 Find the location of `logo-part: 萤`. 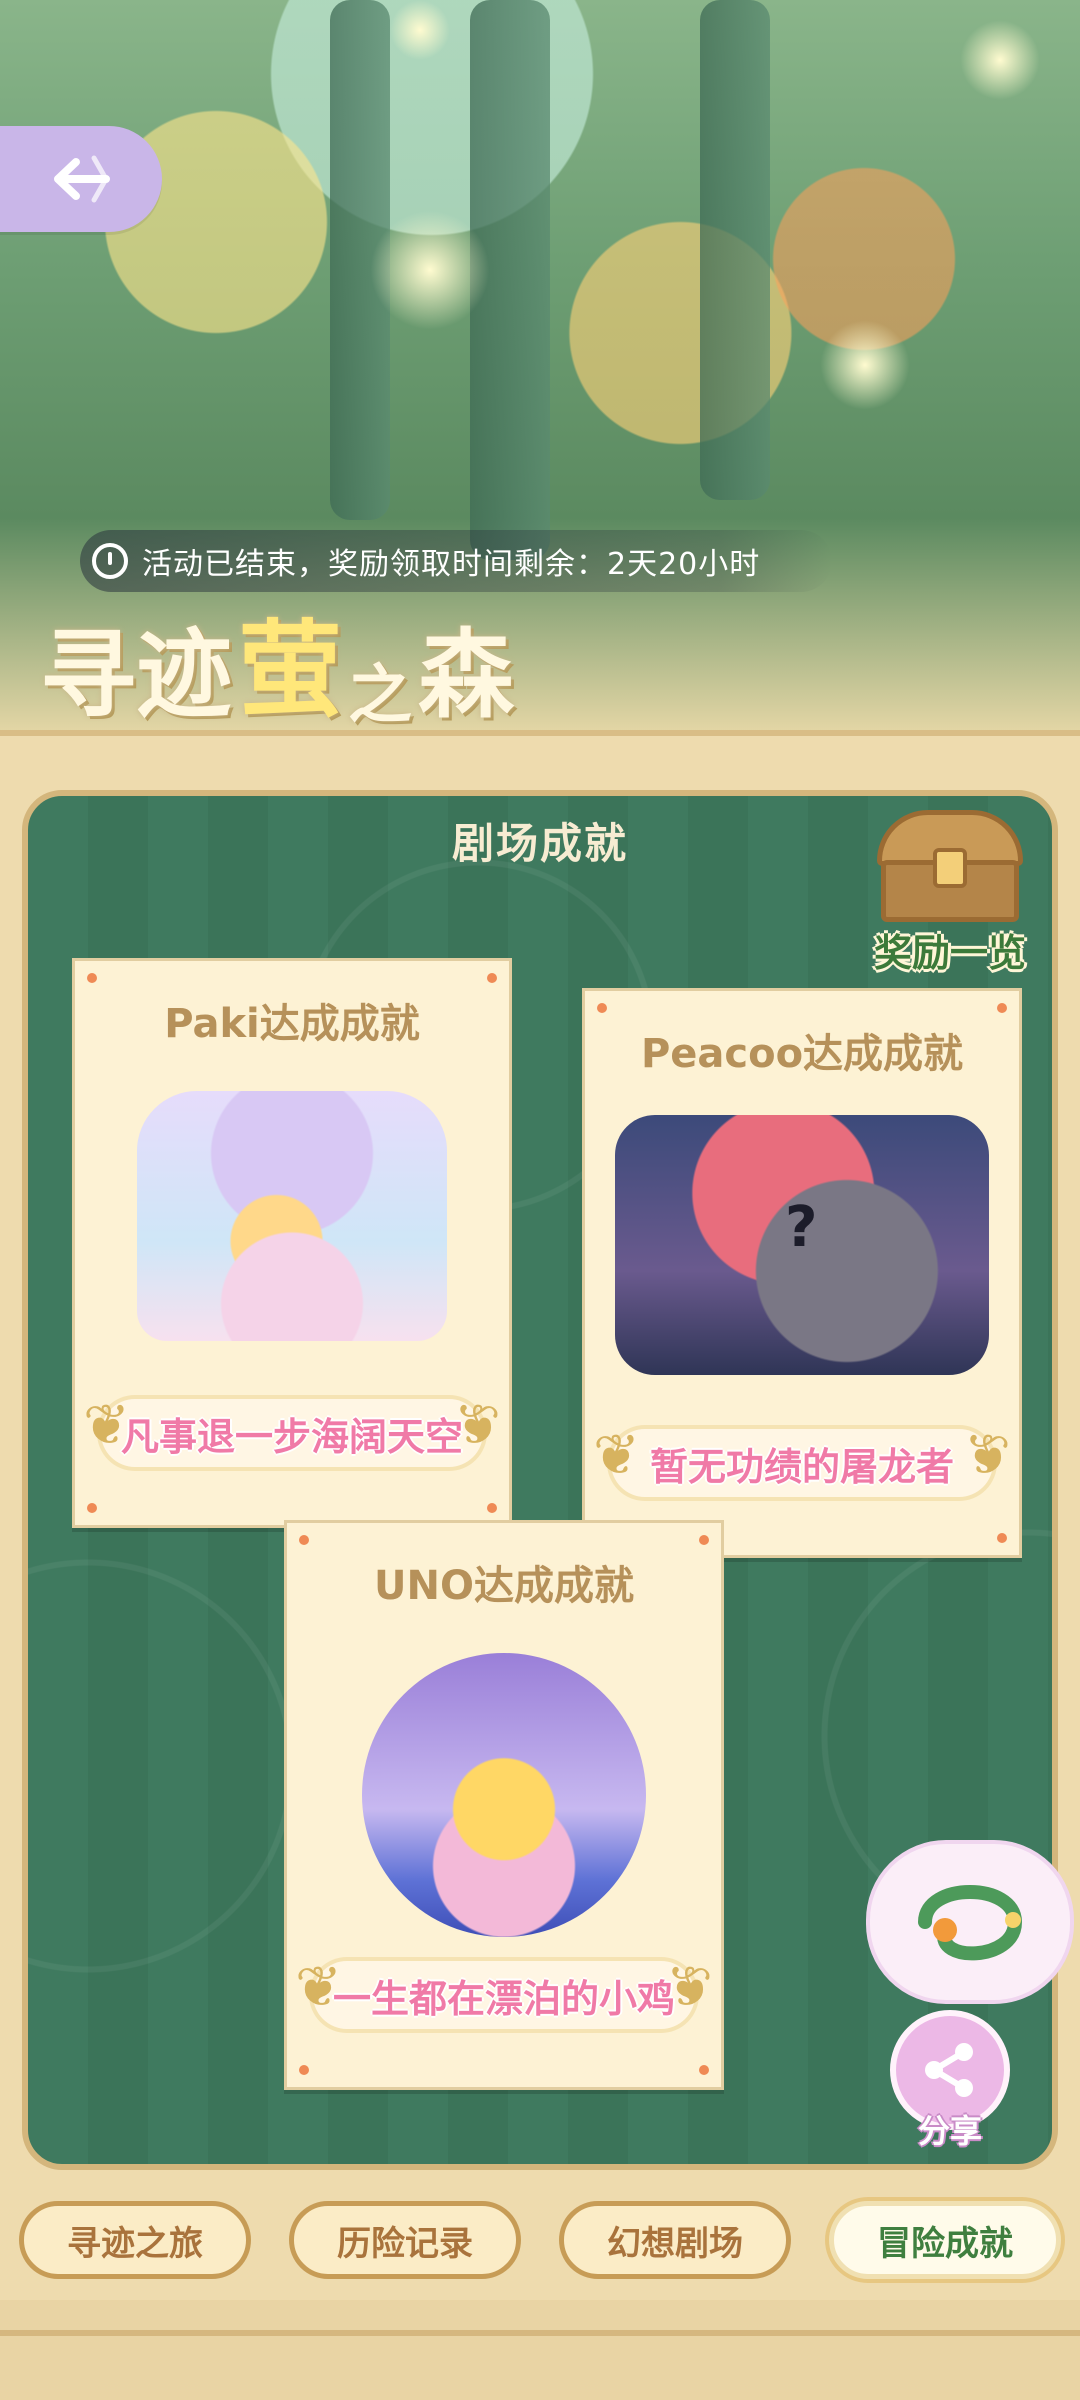

logo-part: 萤 is located at coordinates (290, 669).